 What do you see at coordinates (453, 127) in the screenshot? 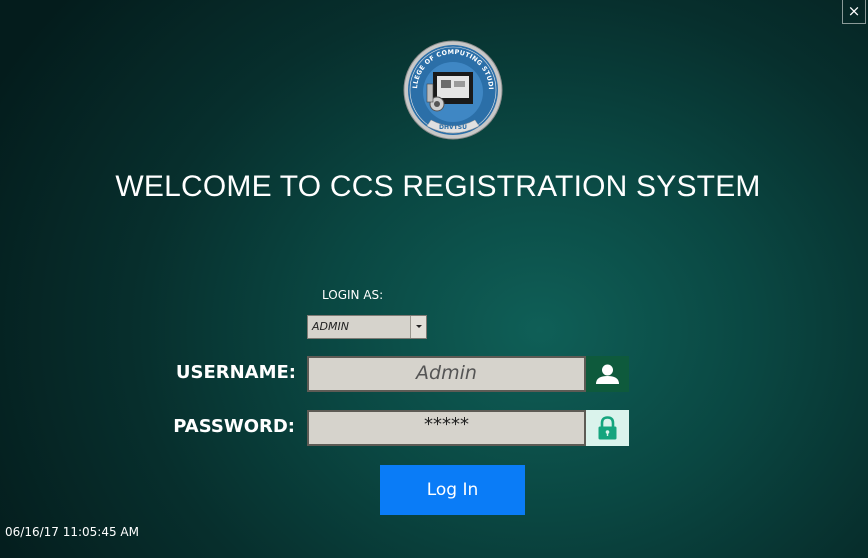
I see `svg-text: DHVTSU` at bounding box center [453, 127].